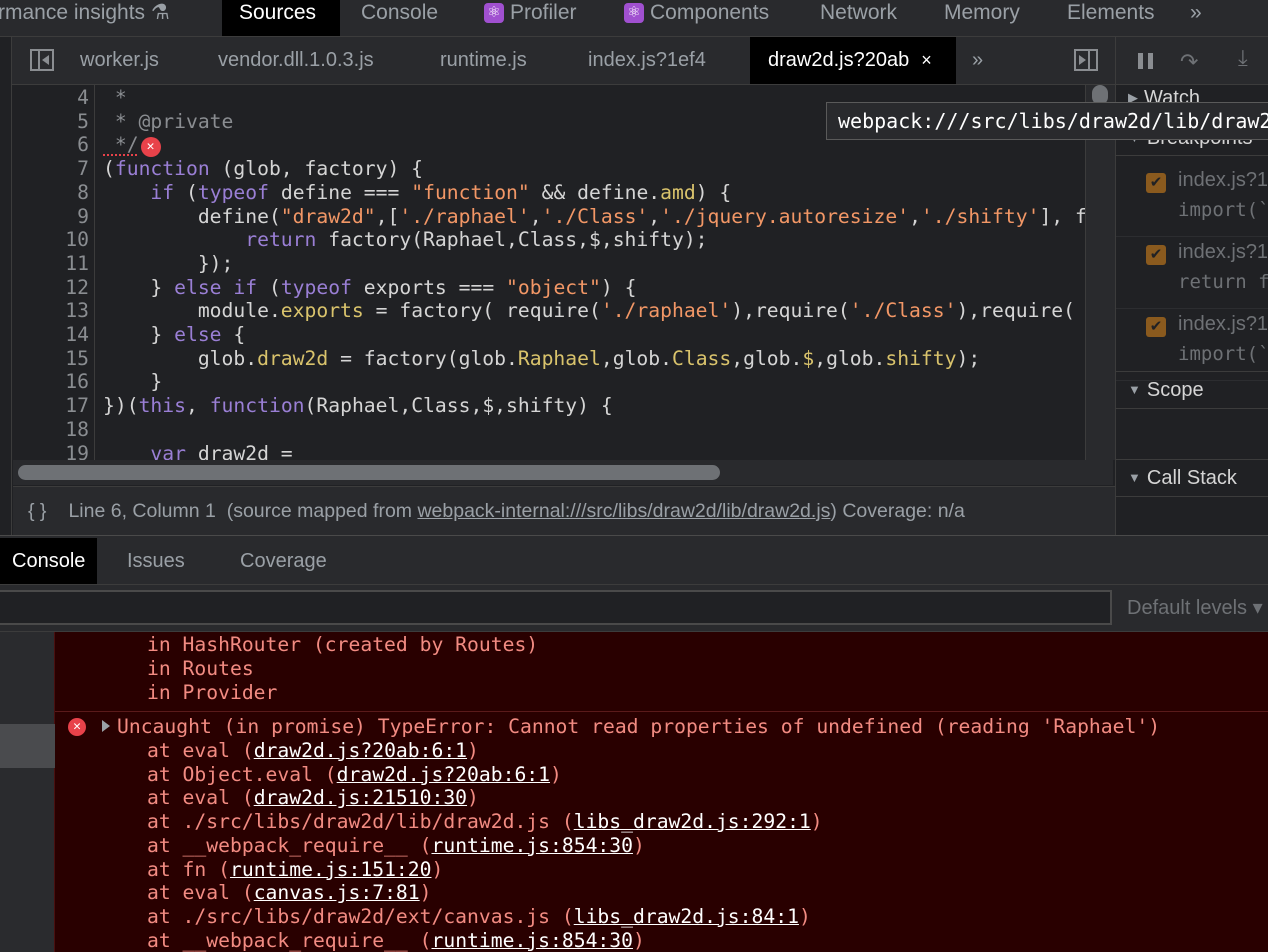 The width and height of the screenshot is (1268, 952). What do you see at coordinates (1192, 390) in the screenshot?
I see `scope-section-header: ▼ Scope` at bounding box center [1192, 390].